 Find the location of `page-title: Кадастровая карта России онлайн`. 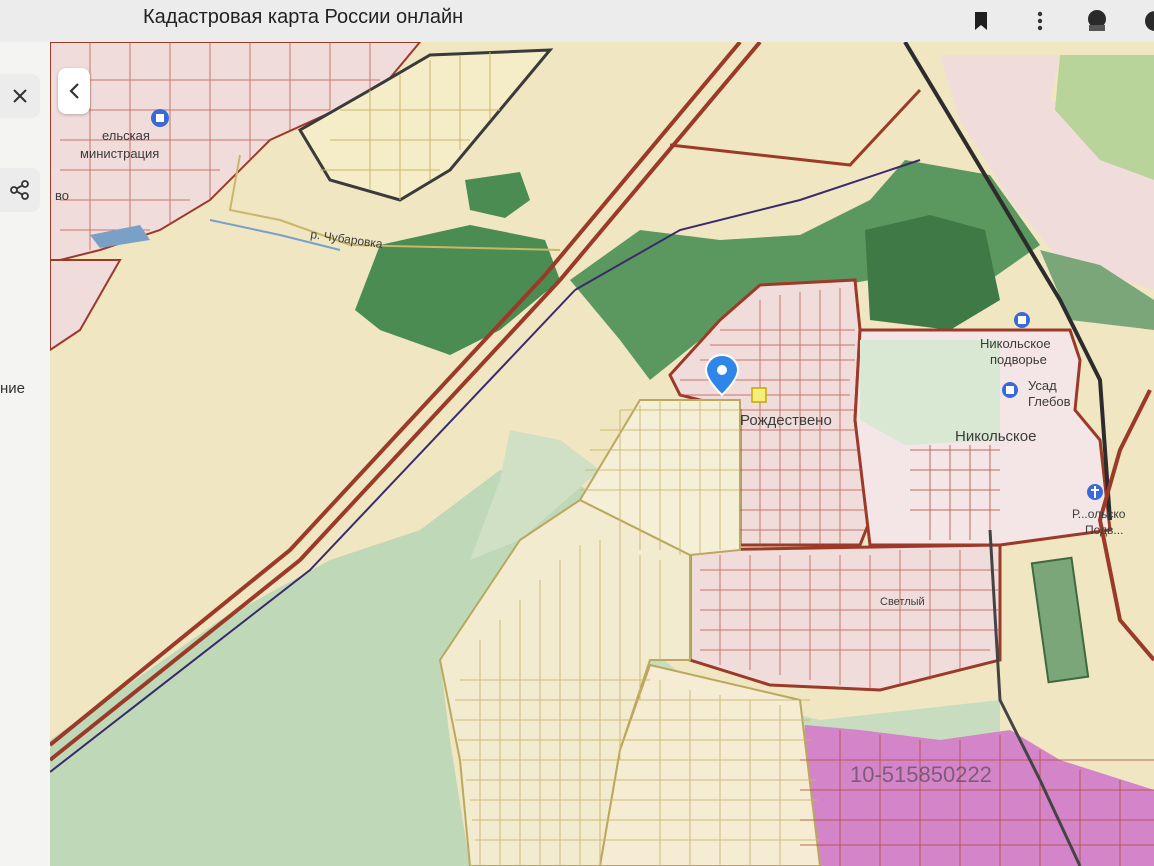

page-title: Кадастровая карта России онлайн is located at coordinates (303, 17).